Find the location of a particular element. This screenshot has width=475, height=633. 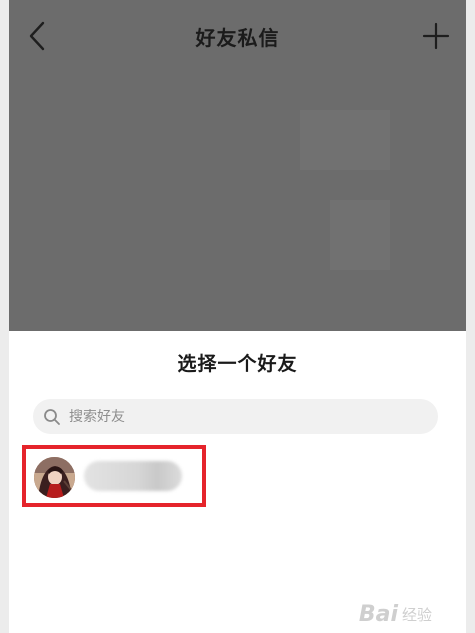

watermark-logo: Bai is located at coordinates (378, 614).